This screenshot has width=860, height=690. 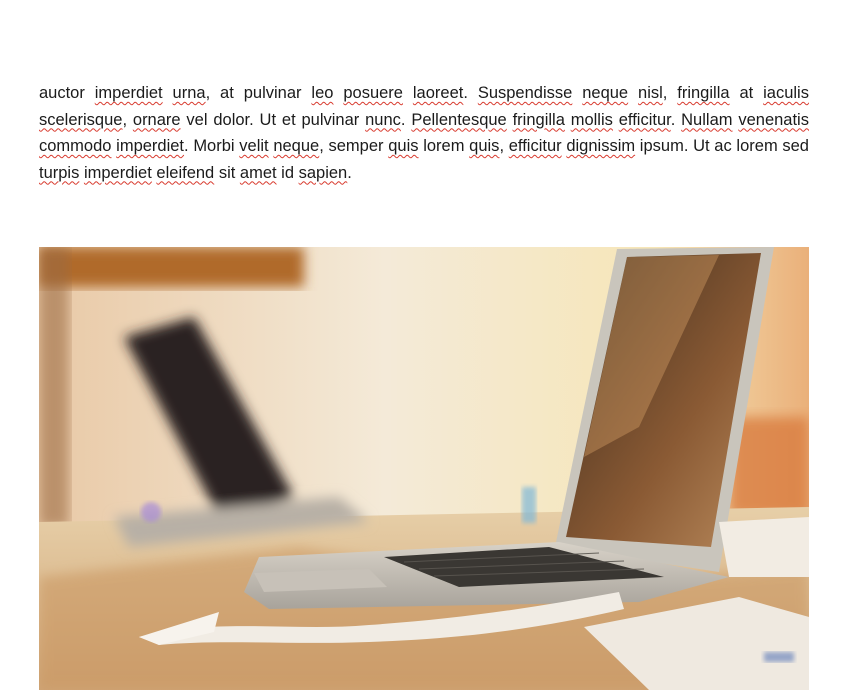 I want to click on misspelled-word: sapien, so click(x=323, y=172).